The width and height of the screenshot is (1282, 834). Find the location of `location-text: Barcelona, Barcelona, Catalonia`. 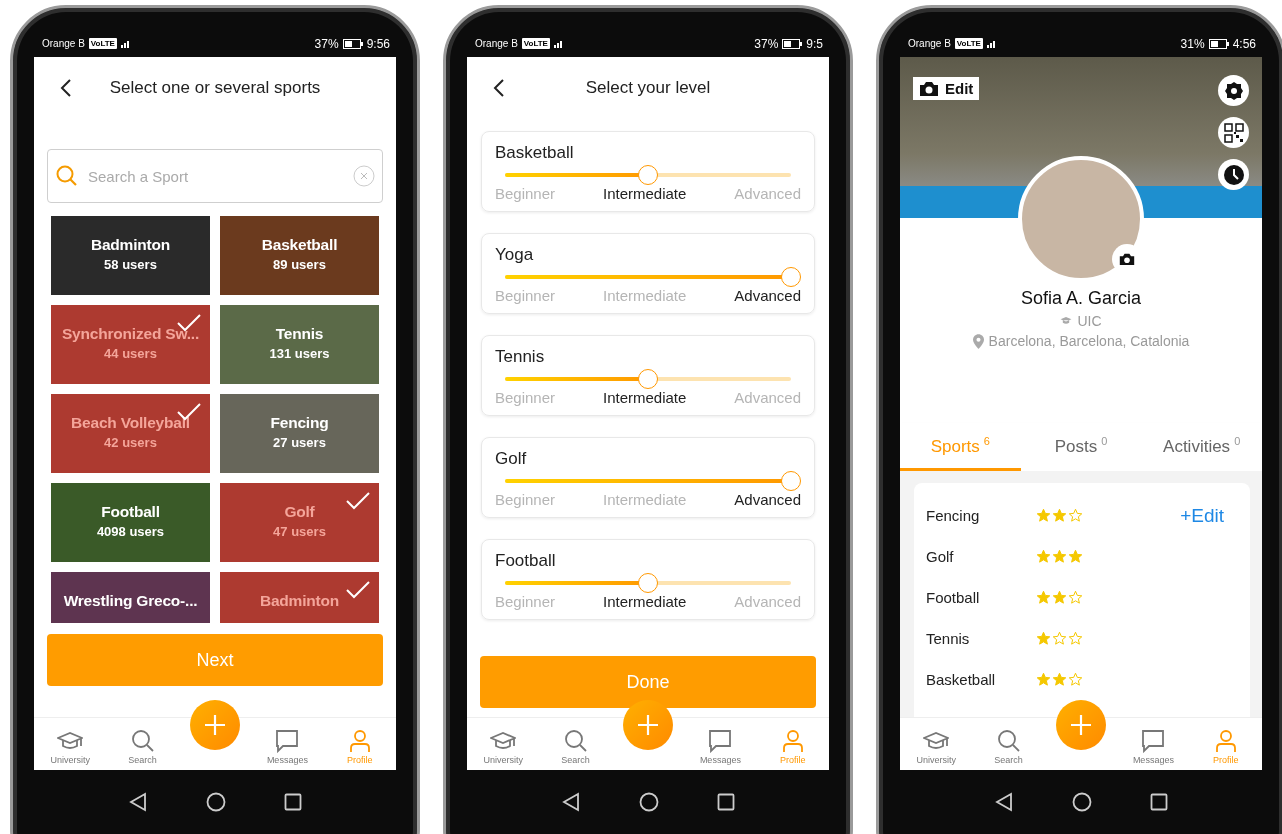

location-text: Barcelona, Barcelona, Catalonia is located at coordinates (1089, 341).